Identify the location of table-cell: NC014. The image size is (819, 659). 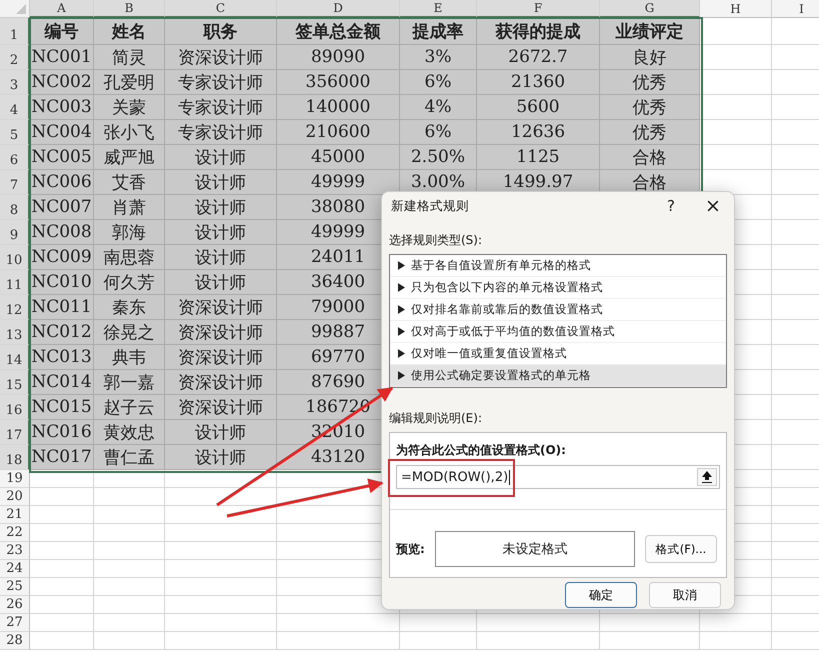
(62, 382).